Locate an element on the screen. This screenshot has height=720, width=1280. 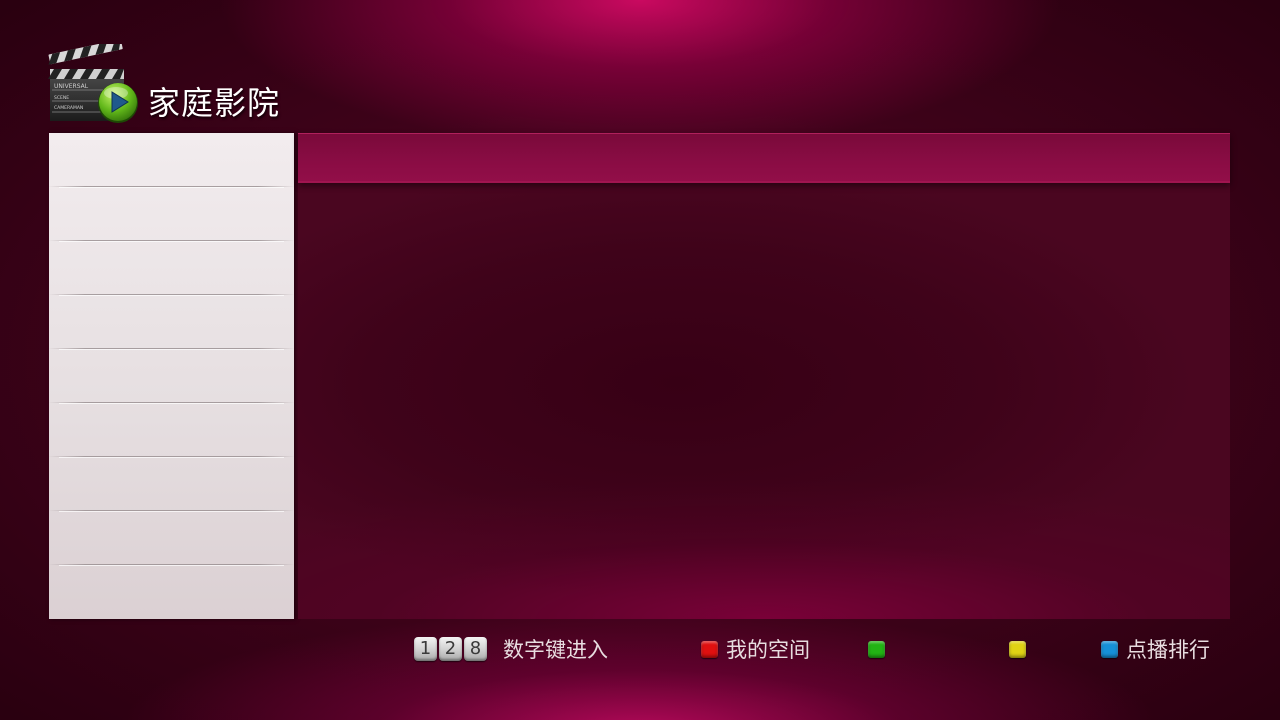
number-key-hint: 数字键进入 is located at coordinates (555, 650).